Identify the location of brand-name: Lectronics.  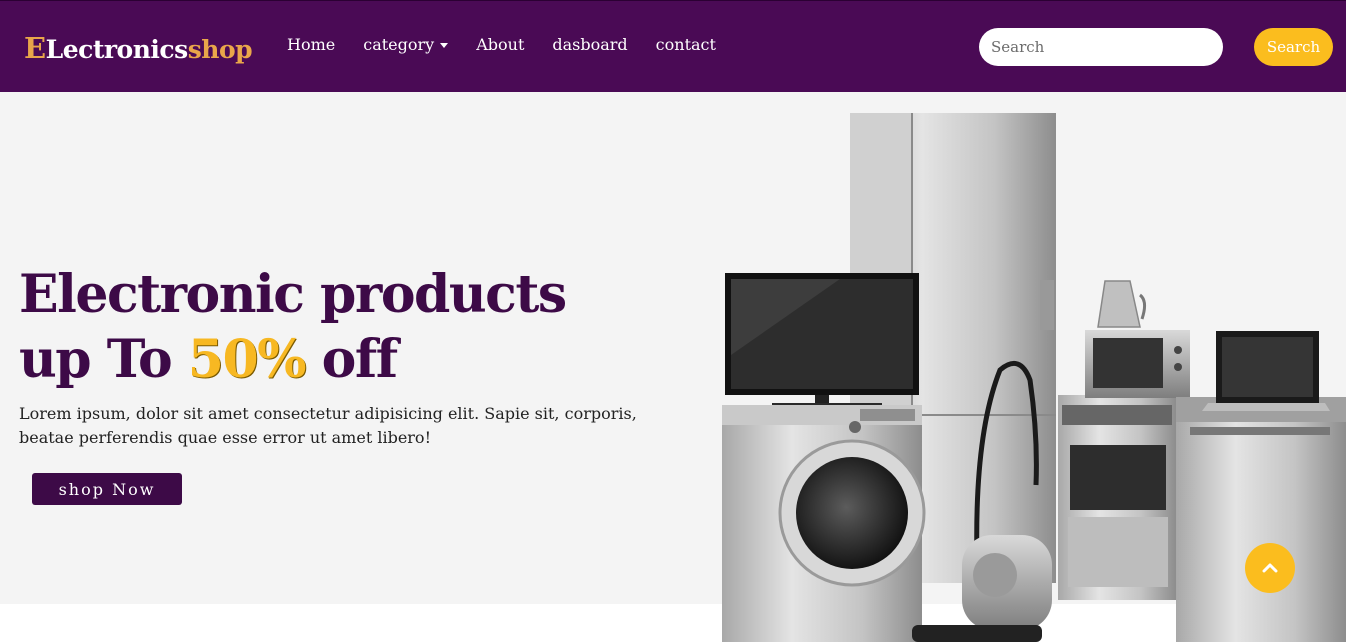
(117, 49).